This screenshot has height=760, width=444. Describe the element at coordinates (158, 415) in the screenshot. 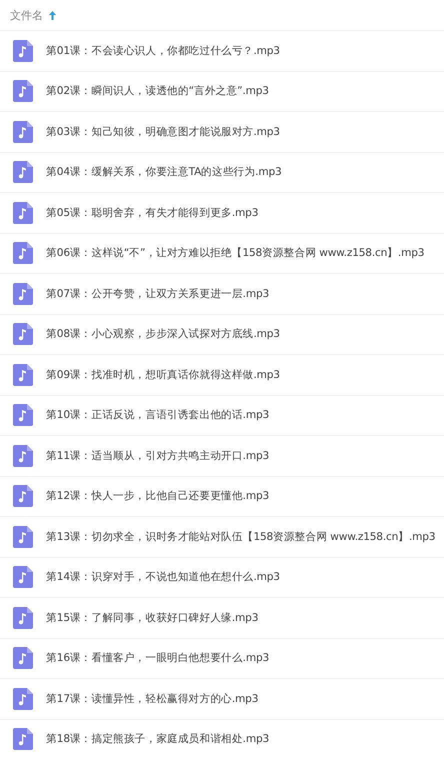

I see `file-name: 第10课：正话反说，言语引诱套出他的话.mp3` at that location.